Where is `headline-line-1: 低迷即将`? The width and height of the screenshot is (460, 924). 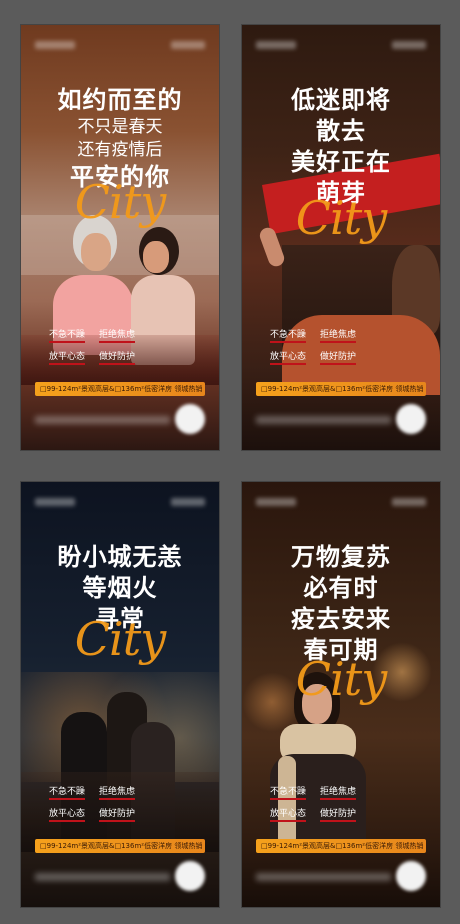 headline-line-1: 低迷即将 is located at coordinates (341, 100).